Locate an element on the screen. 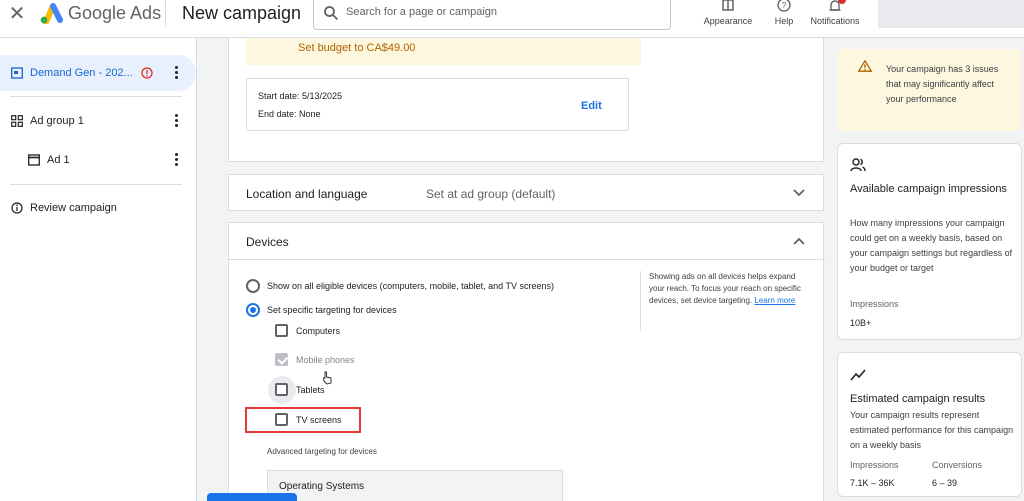 Image resolution: width=1024 pixels, height=501 pixels. sidebar-item-label: Review campaign is located at coordinates (73, 208).